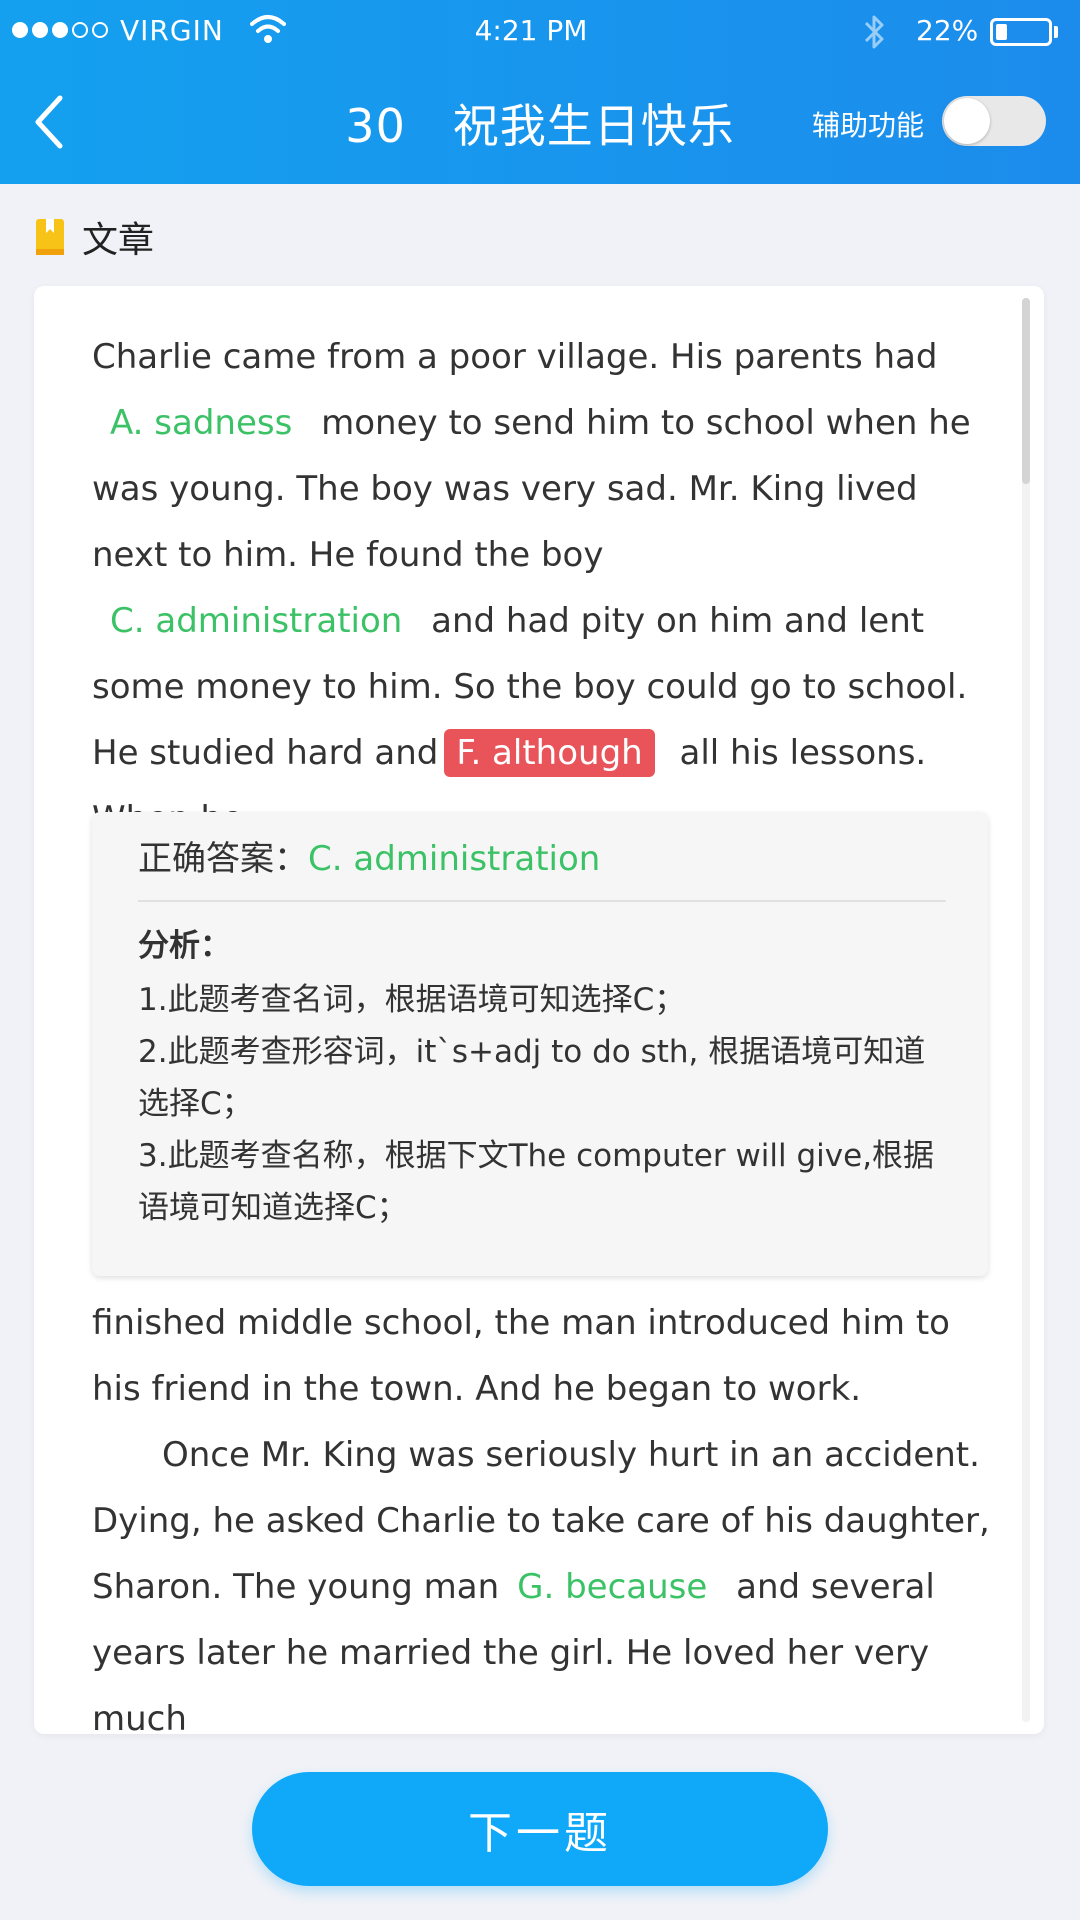 This screenshot has width=1080, height=1920. I want to click on clock: 4:21 PM, so click(531, 30).